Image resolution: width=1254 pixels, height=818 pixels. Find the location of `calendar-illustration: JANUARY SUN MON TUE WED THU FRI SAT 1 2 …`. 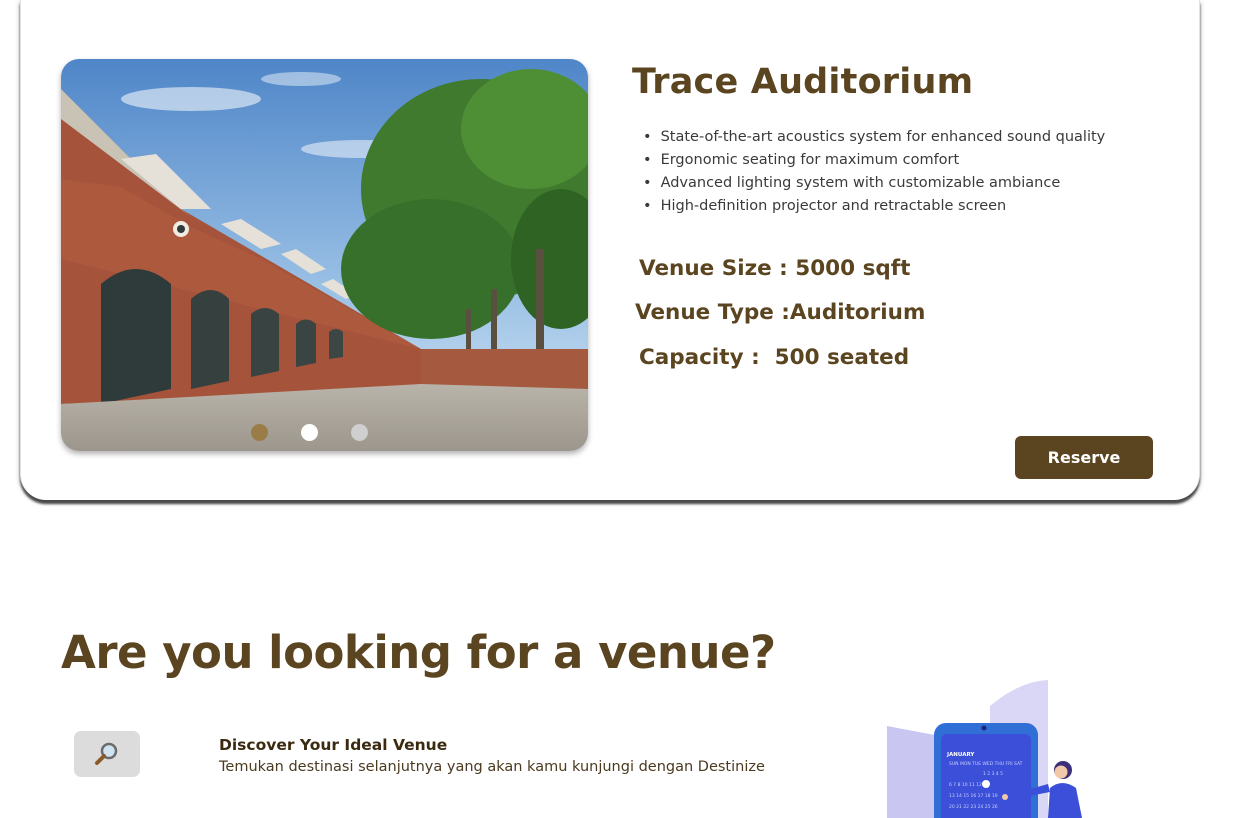

calendar-illustration: JANUARY SUN MON TUE WED THU FRI SAT 1 2 … is located at coordinates (985, 747).